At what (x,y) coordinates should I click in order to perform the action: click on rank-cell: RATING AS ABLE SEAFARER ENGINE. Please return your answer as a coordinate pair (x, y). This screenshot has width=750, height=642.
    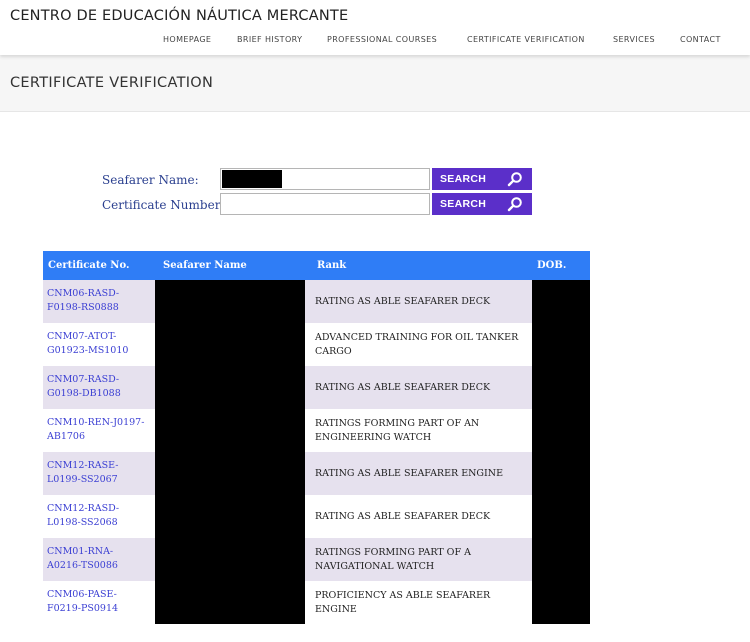
    Looking at the image, I should click on (409, 473).